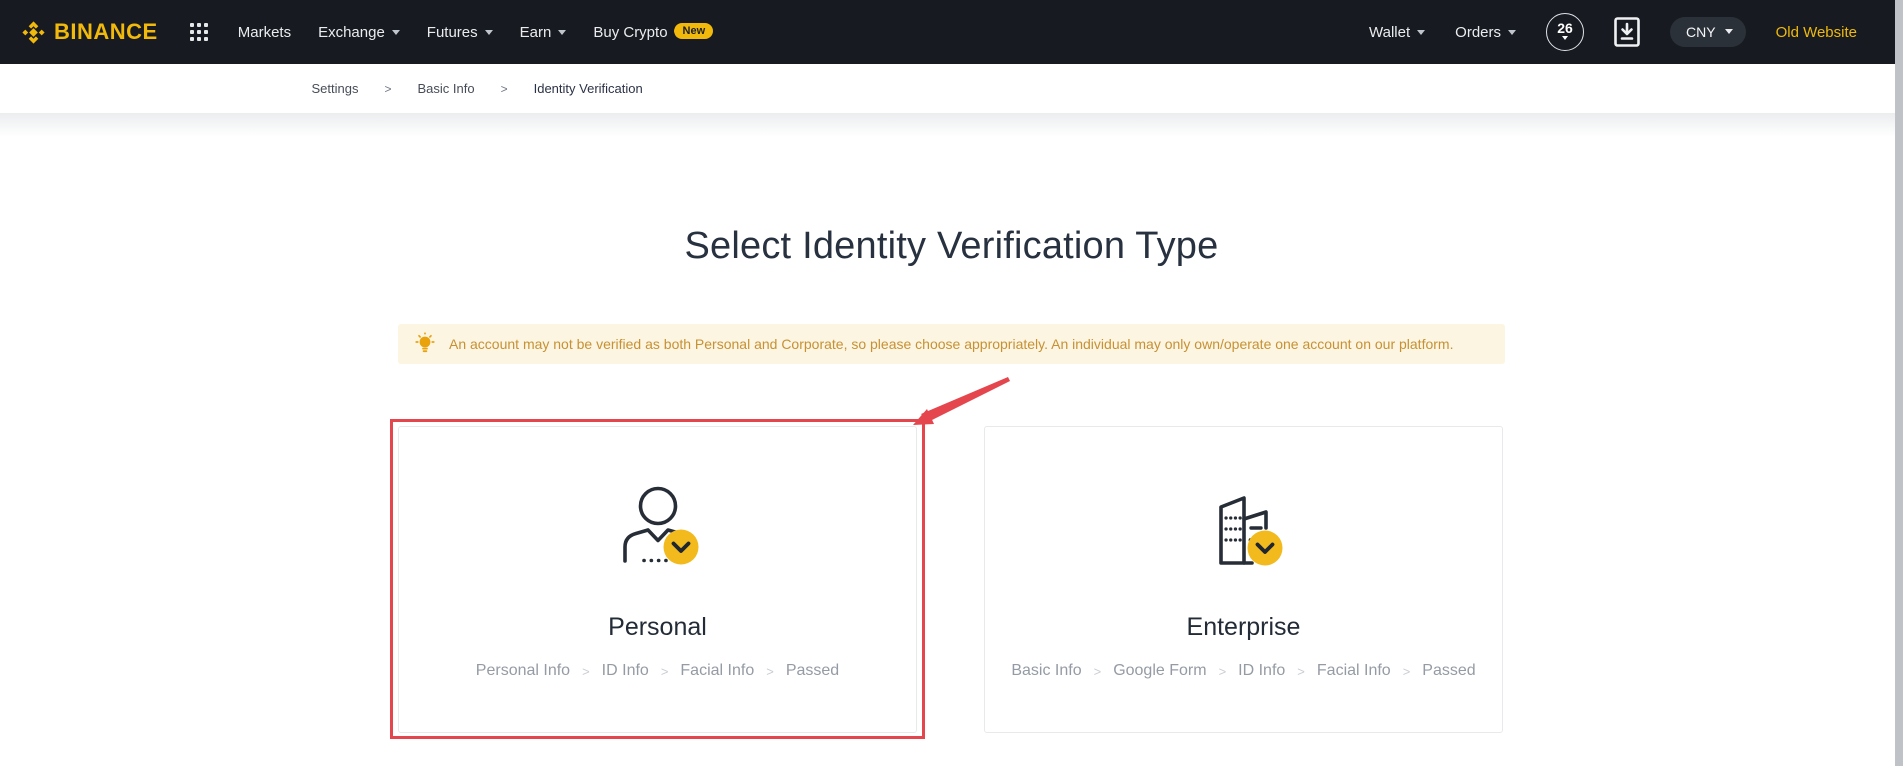  What do you see at coordinates (1390, 32) in the screenshot?
I see `menu-item-label: Wallet` at bounding box center [1390, 32].